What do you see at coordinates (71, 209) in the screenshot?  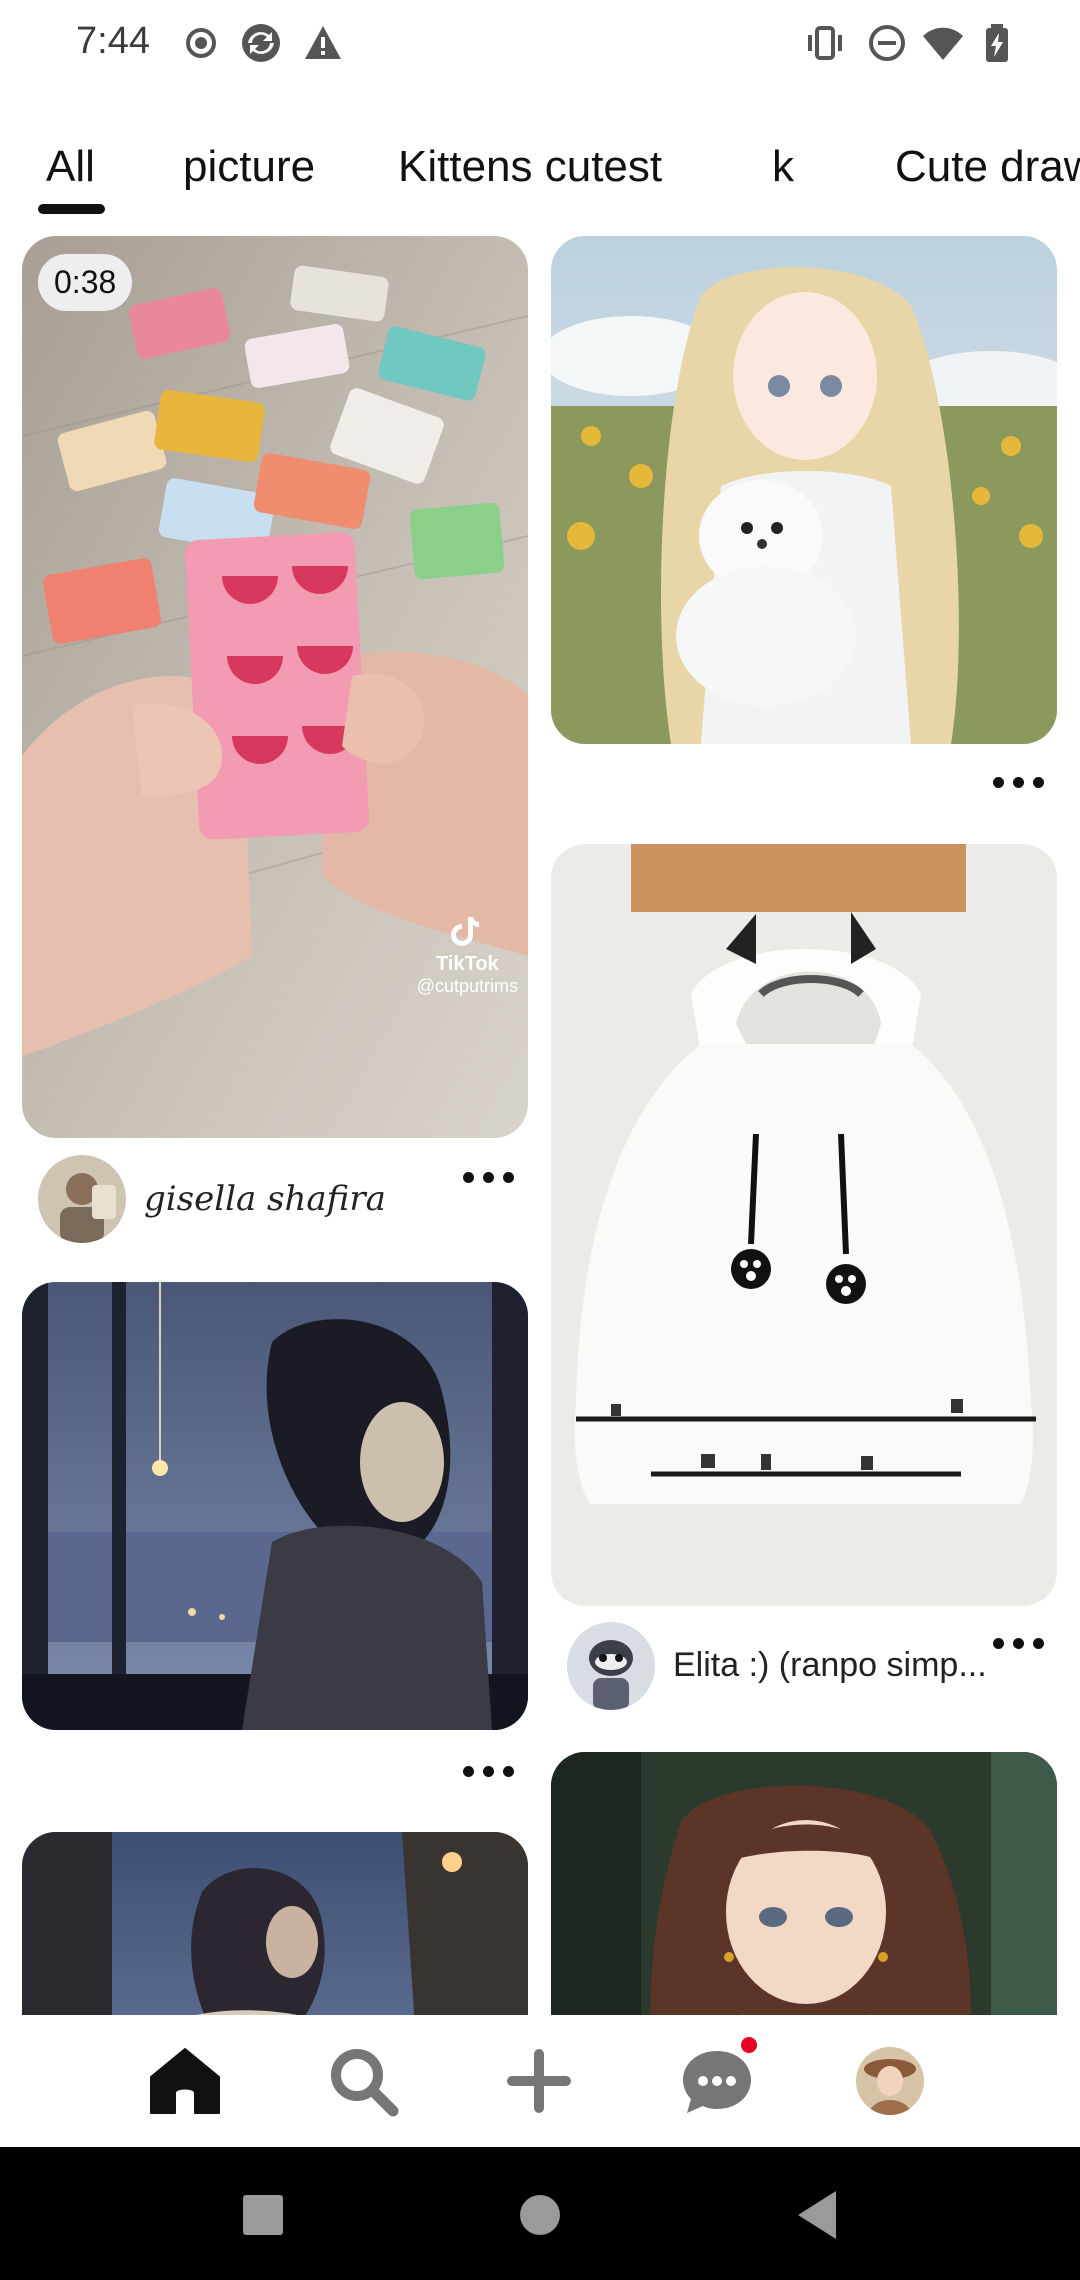 I see `tab-selected-indicator` at bounding box center [71, 209].